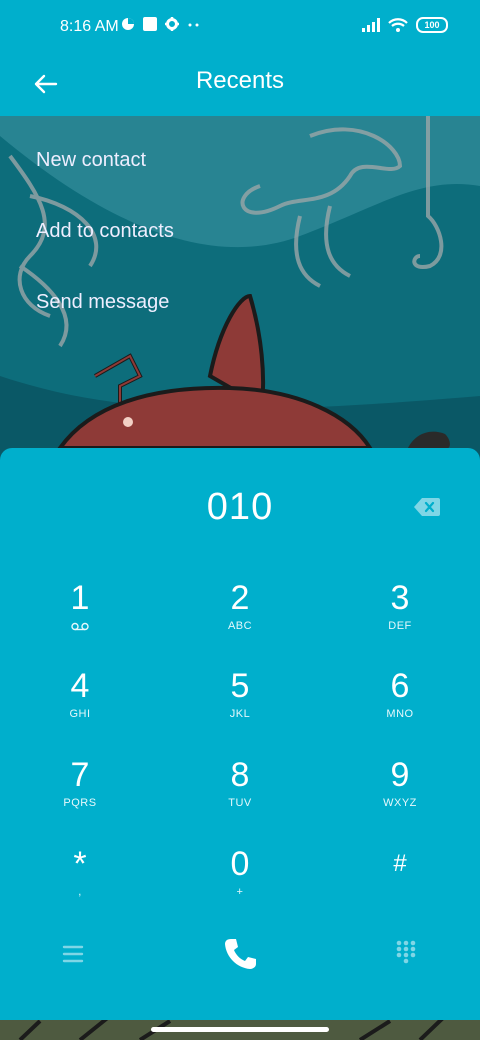 The width and height of the screenshot is (480, 1040). I want to click on page-title: Recents, so click(240, 80).